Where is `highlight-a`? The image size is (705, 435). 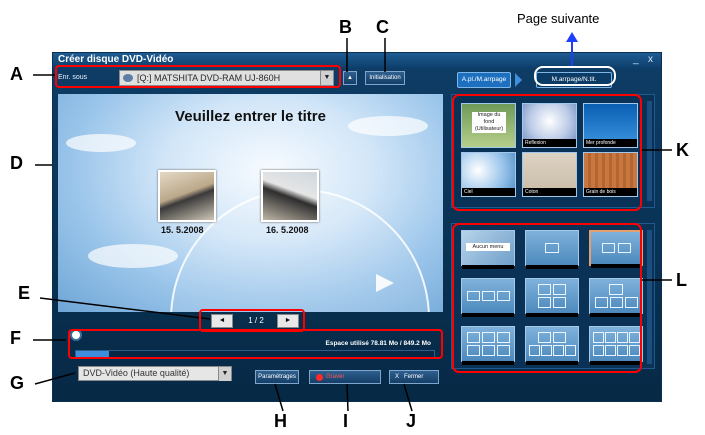
highlight-a is located at coordinates (198, 76).